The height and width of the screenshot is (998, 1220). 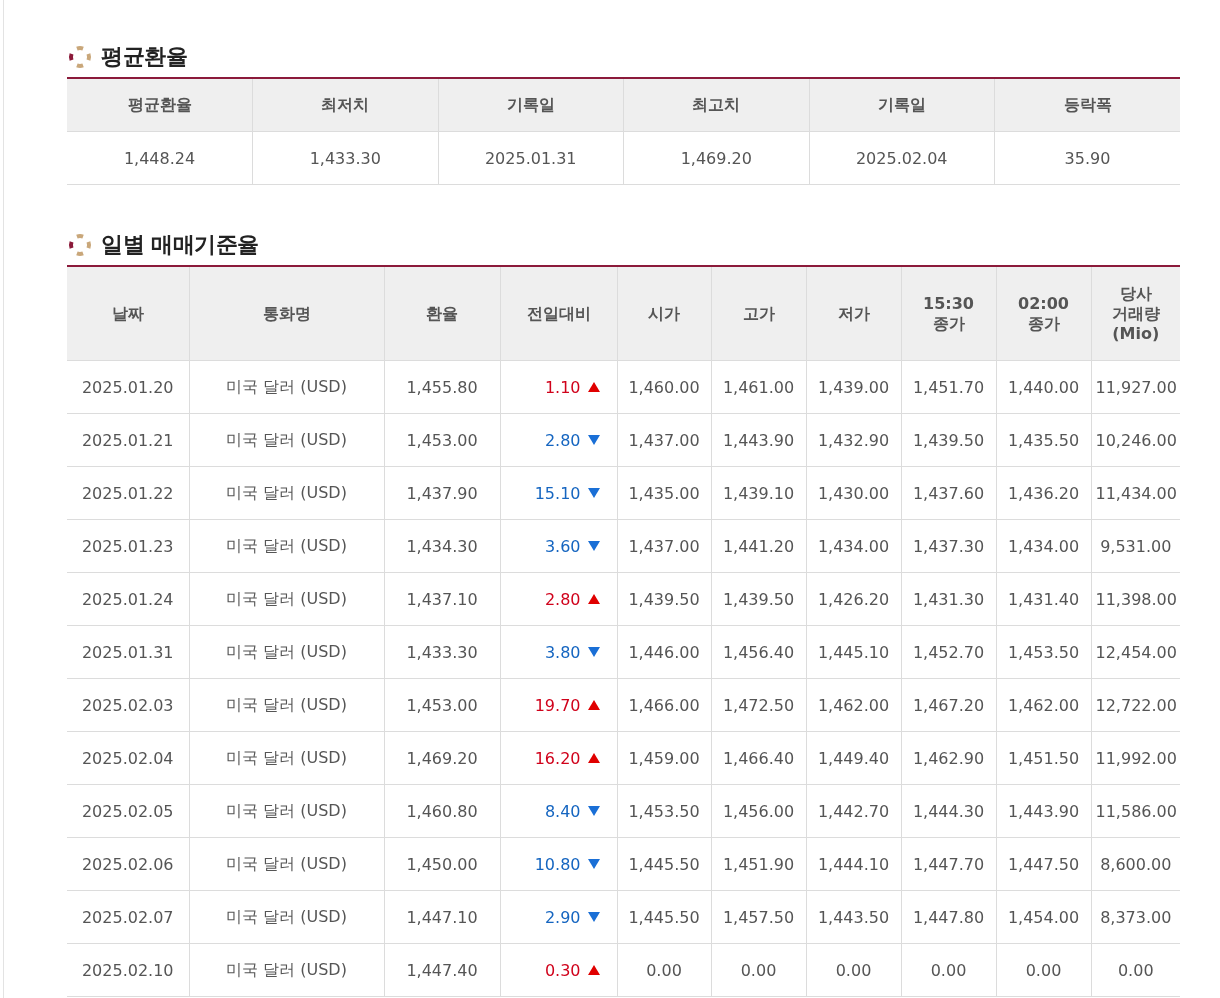 What do you see at coordinates (1135, 758) in the screenshot?
I see `table-cell: 11,992.00` at bounding box center [1135, 758].